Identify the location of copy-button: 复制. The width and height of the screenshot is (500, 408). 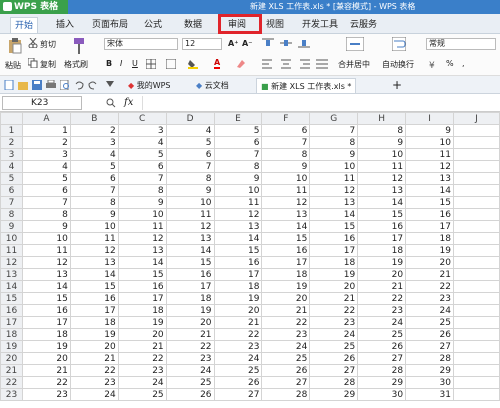
(48, 64).